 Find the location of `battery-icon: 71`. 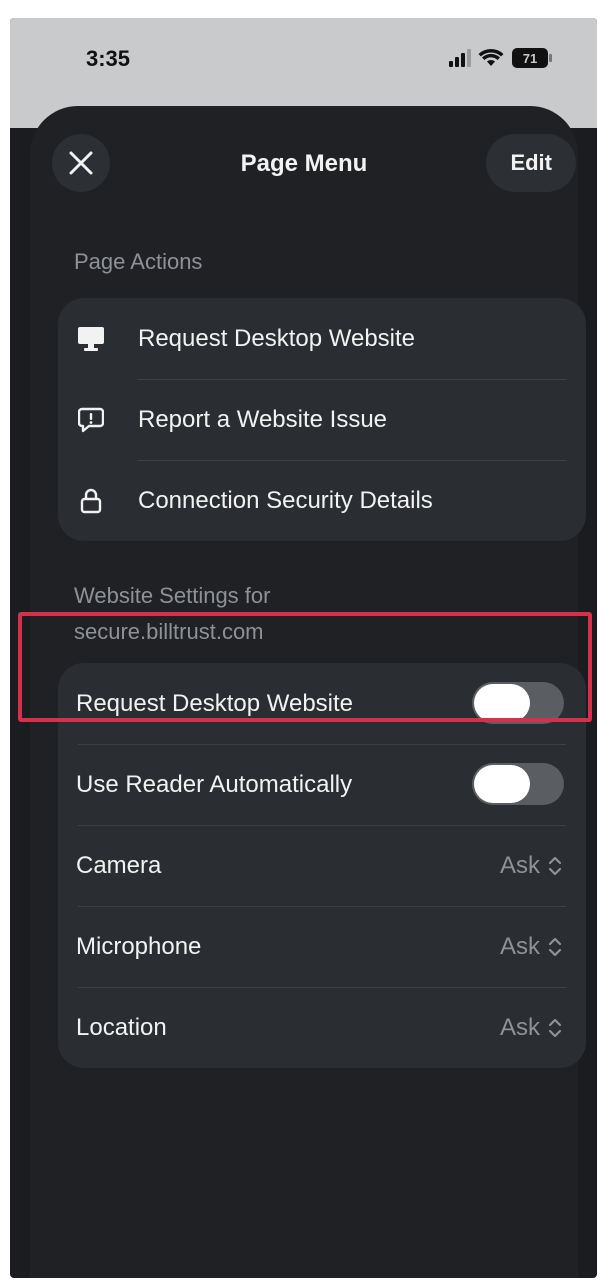

battery-icon: 71 is located at coordinates (532, 58).